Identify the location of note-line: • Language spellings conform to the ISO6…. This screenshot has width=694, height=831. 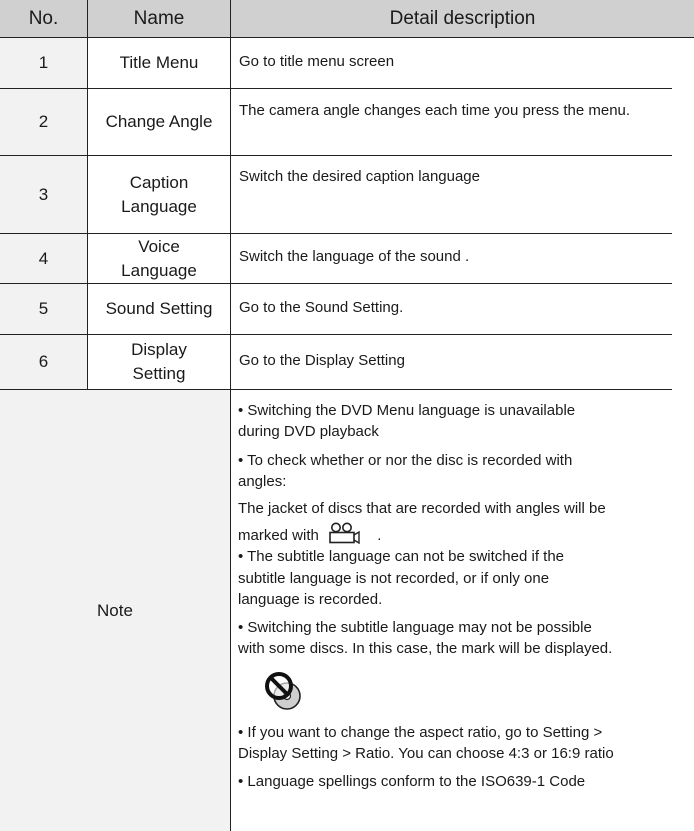
(412, 781).